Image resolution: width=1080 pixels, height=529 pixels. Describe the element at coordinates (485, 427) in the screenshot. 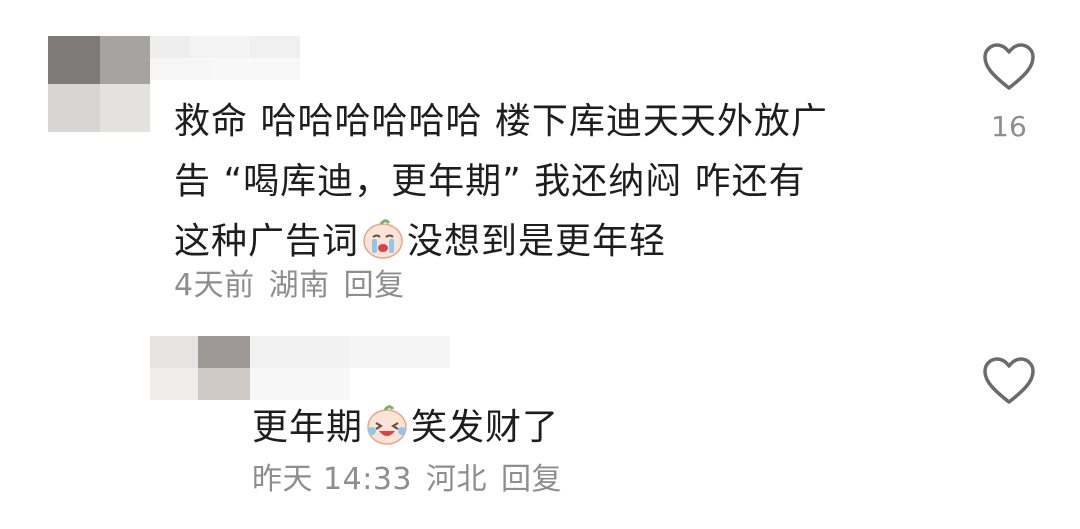

I see `reply-text-end: 笑发财了` at that location.